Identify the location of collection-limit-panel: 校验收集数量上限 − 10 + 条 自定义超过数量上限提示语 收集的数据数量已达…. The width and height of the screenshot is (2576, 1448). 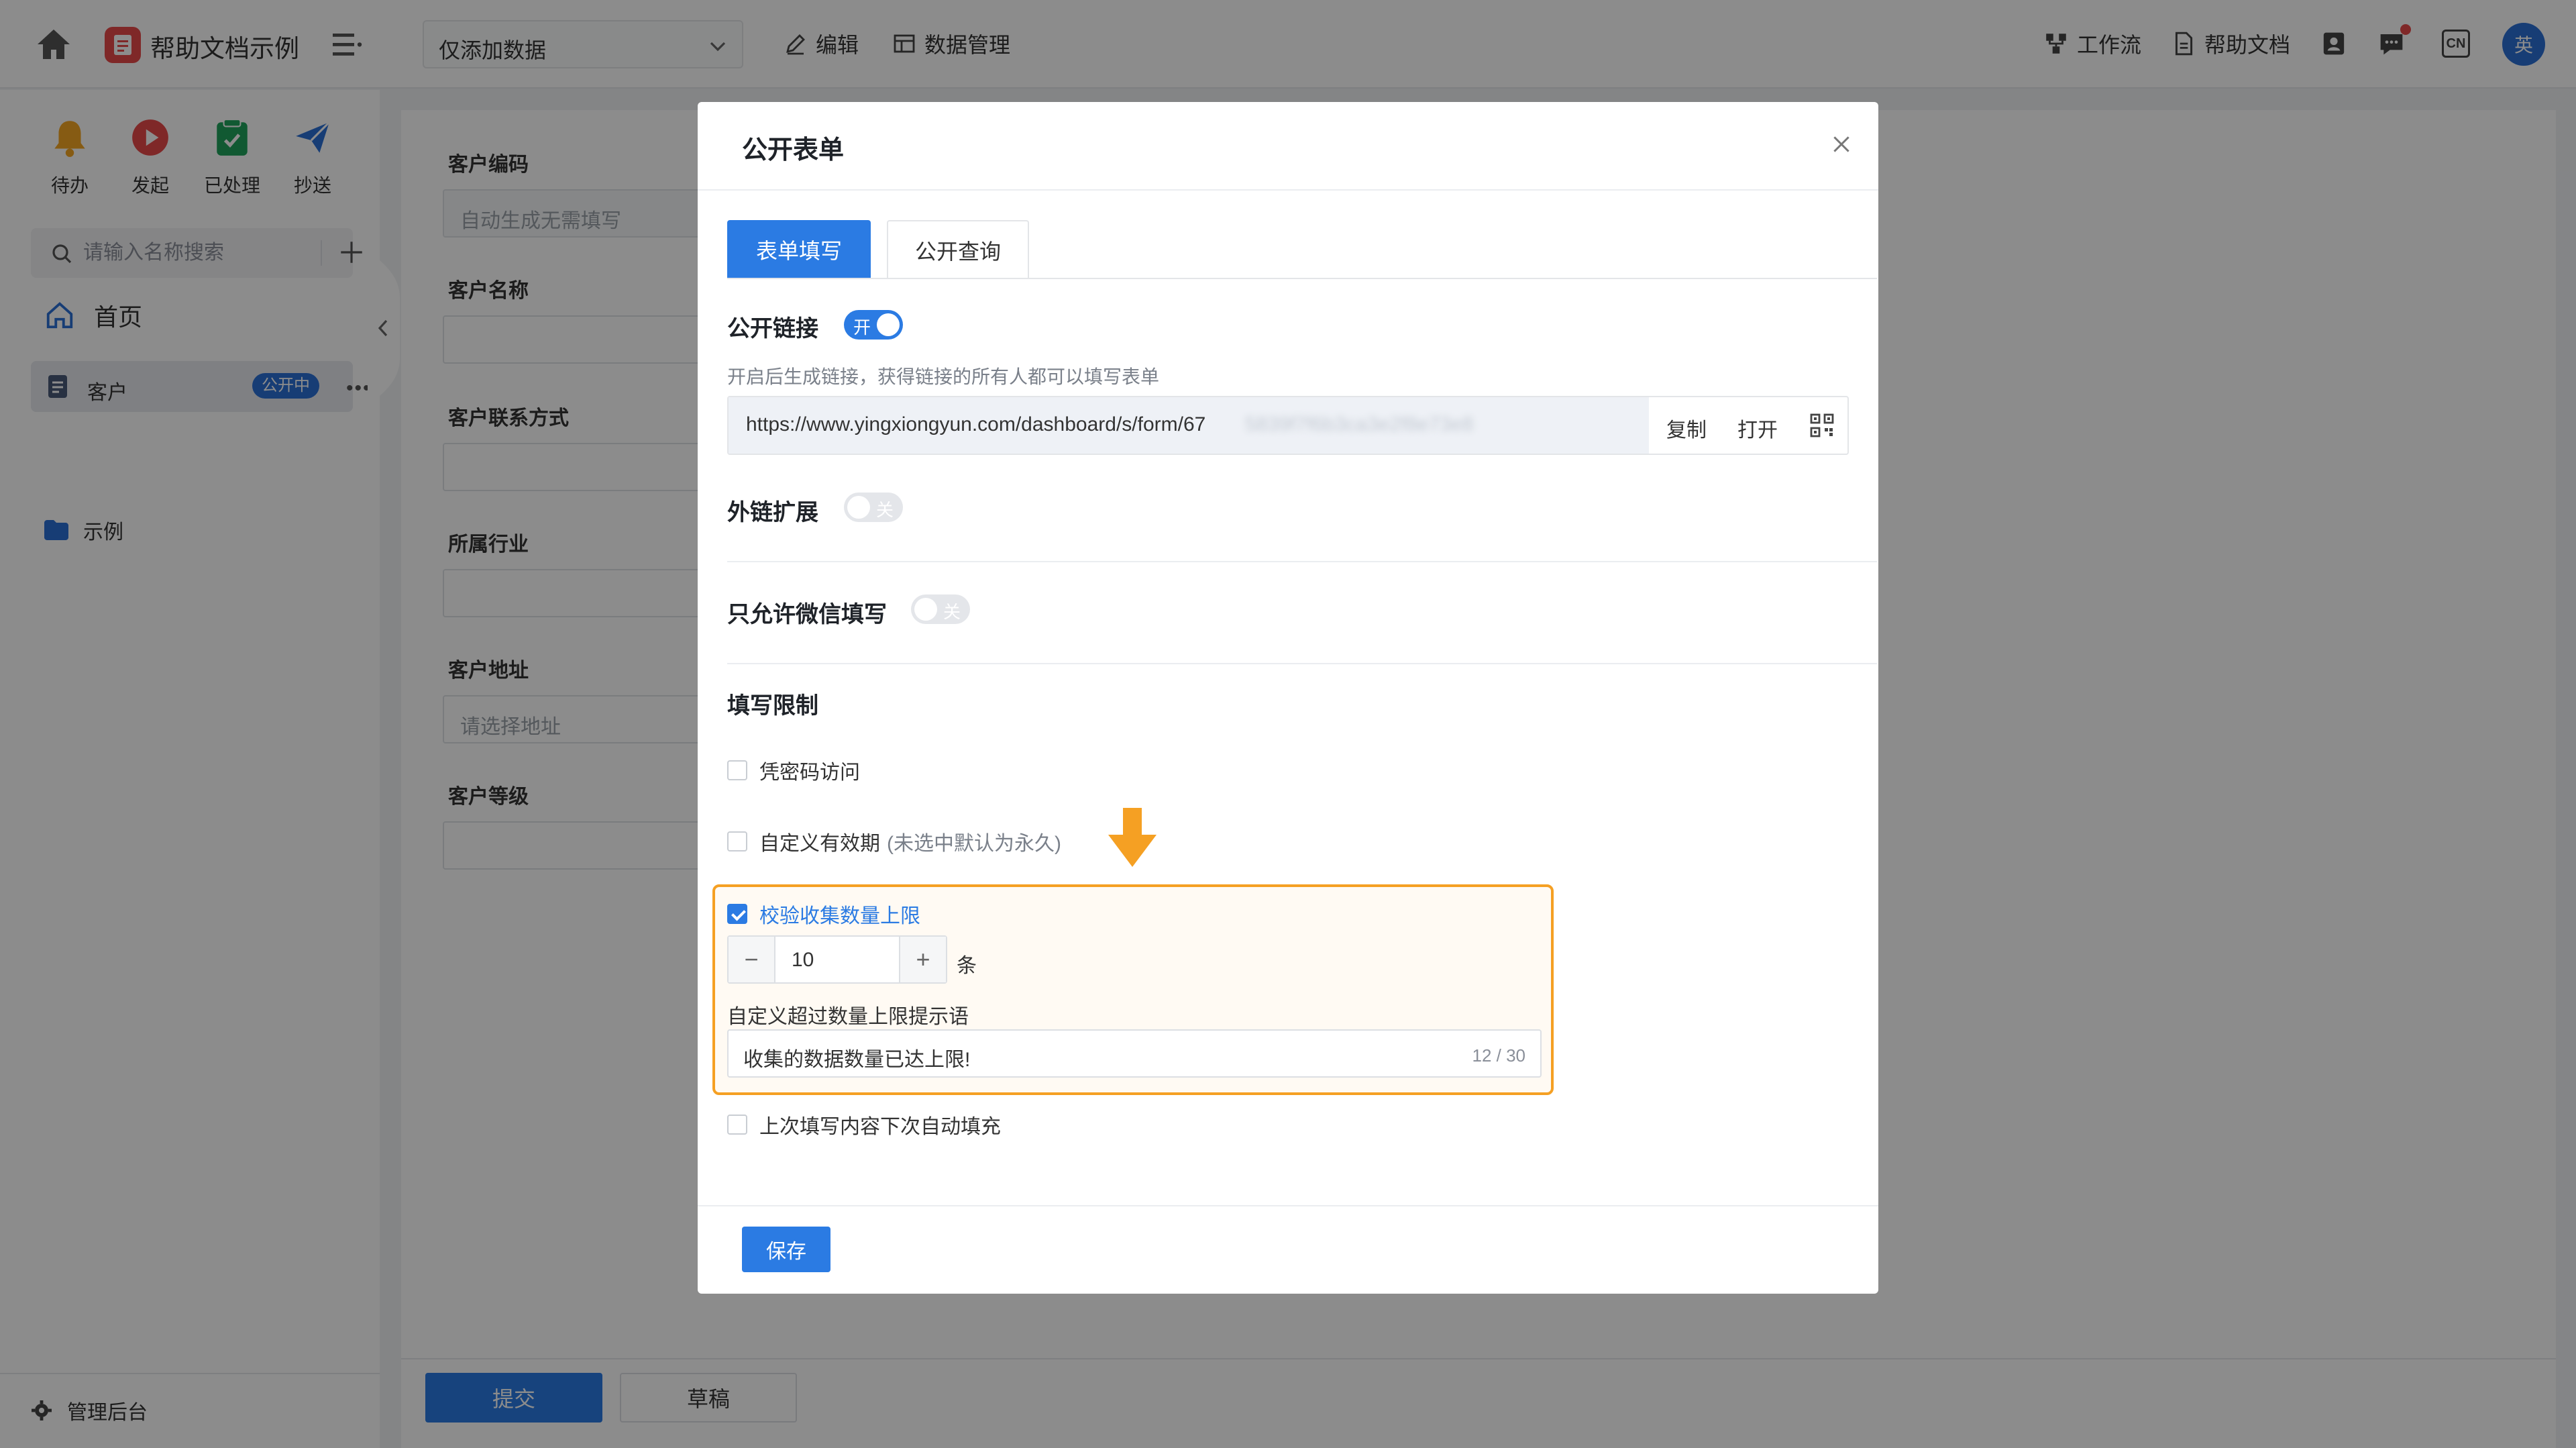
(1133, 990).